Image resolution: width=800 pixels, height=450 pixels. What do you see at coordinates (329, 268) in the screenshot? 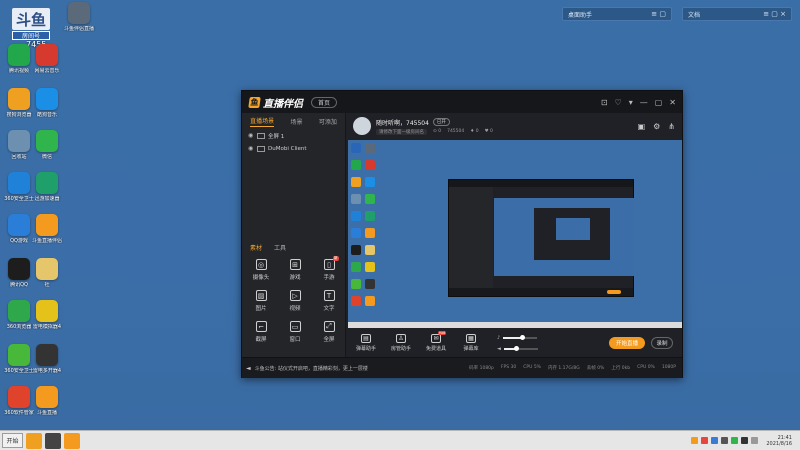
I see `material-tool: ▯ 新手游` at bounding box center [329, 268].